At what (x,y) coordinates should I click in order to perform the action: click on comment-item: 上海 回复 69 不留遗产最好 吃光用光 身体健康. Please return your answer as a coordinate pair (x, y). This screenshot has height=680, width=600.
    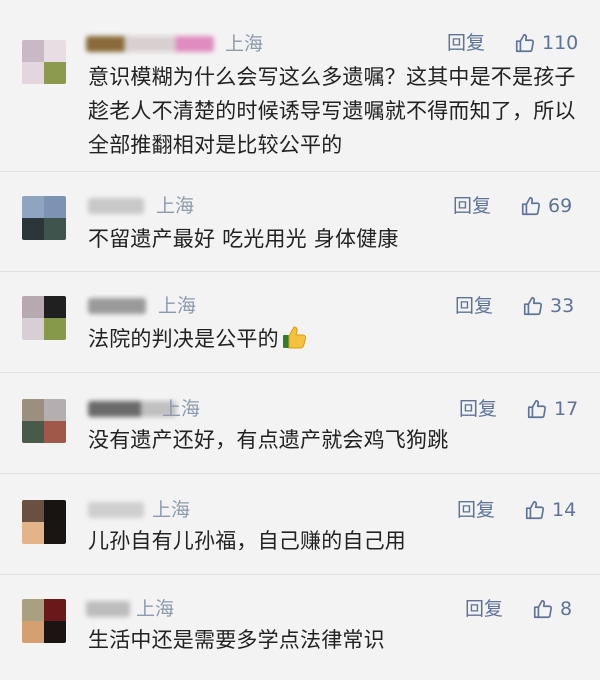
    Looking at the image, I should click on (300, 222).